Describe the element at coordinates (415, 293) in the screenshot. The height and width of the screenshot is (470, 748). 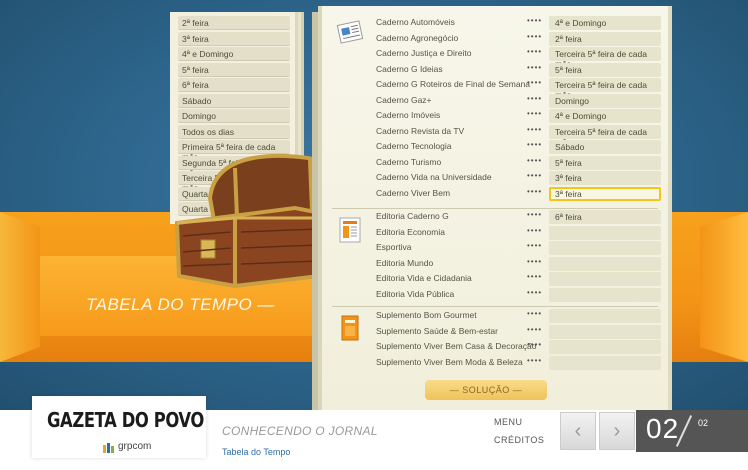
I see `row-label: Editoria Vida Pública` at that location.